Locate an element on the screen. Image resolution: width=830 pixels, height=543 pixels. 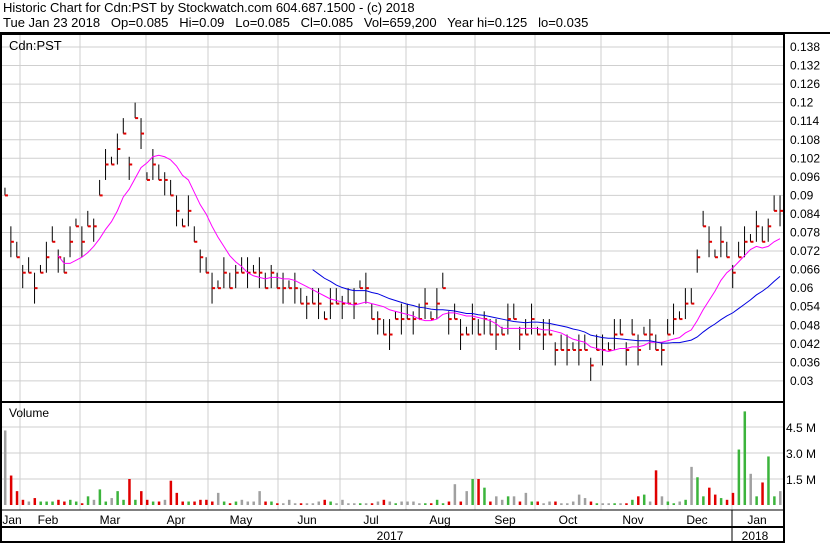
volume-tick-label: 1.5 M is located at coordinates (801, 480).